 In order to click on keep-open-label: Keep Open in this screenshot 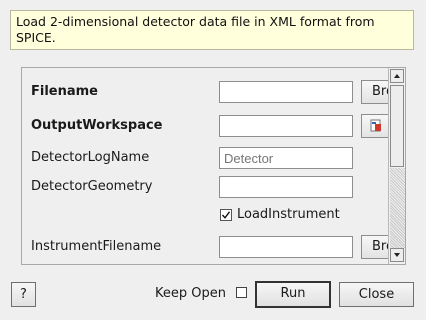, I will do `click(190, 293)`.